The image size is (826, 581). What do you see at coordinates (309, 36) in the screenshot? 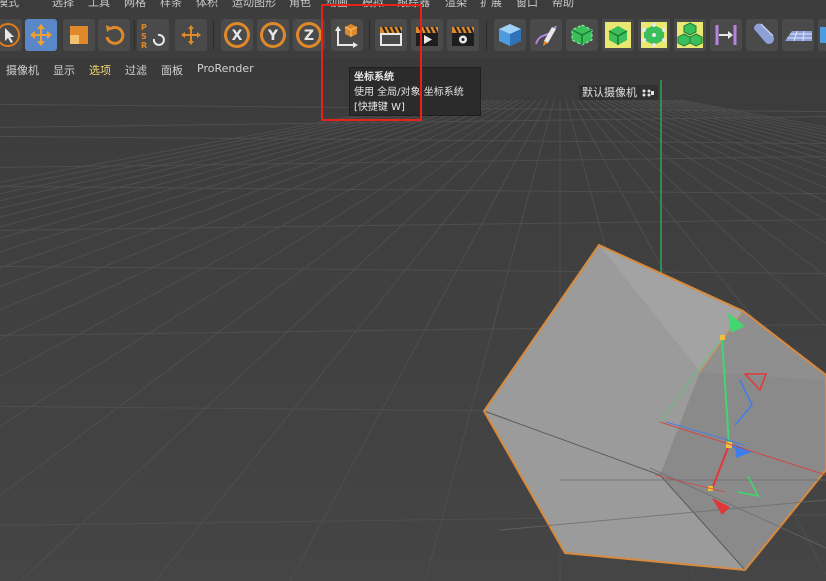
I see `svg-text: Z` at bounding box center [309, 36].